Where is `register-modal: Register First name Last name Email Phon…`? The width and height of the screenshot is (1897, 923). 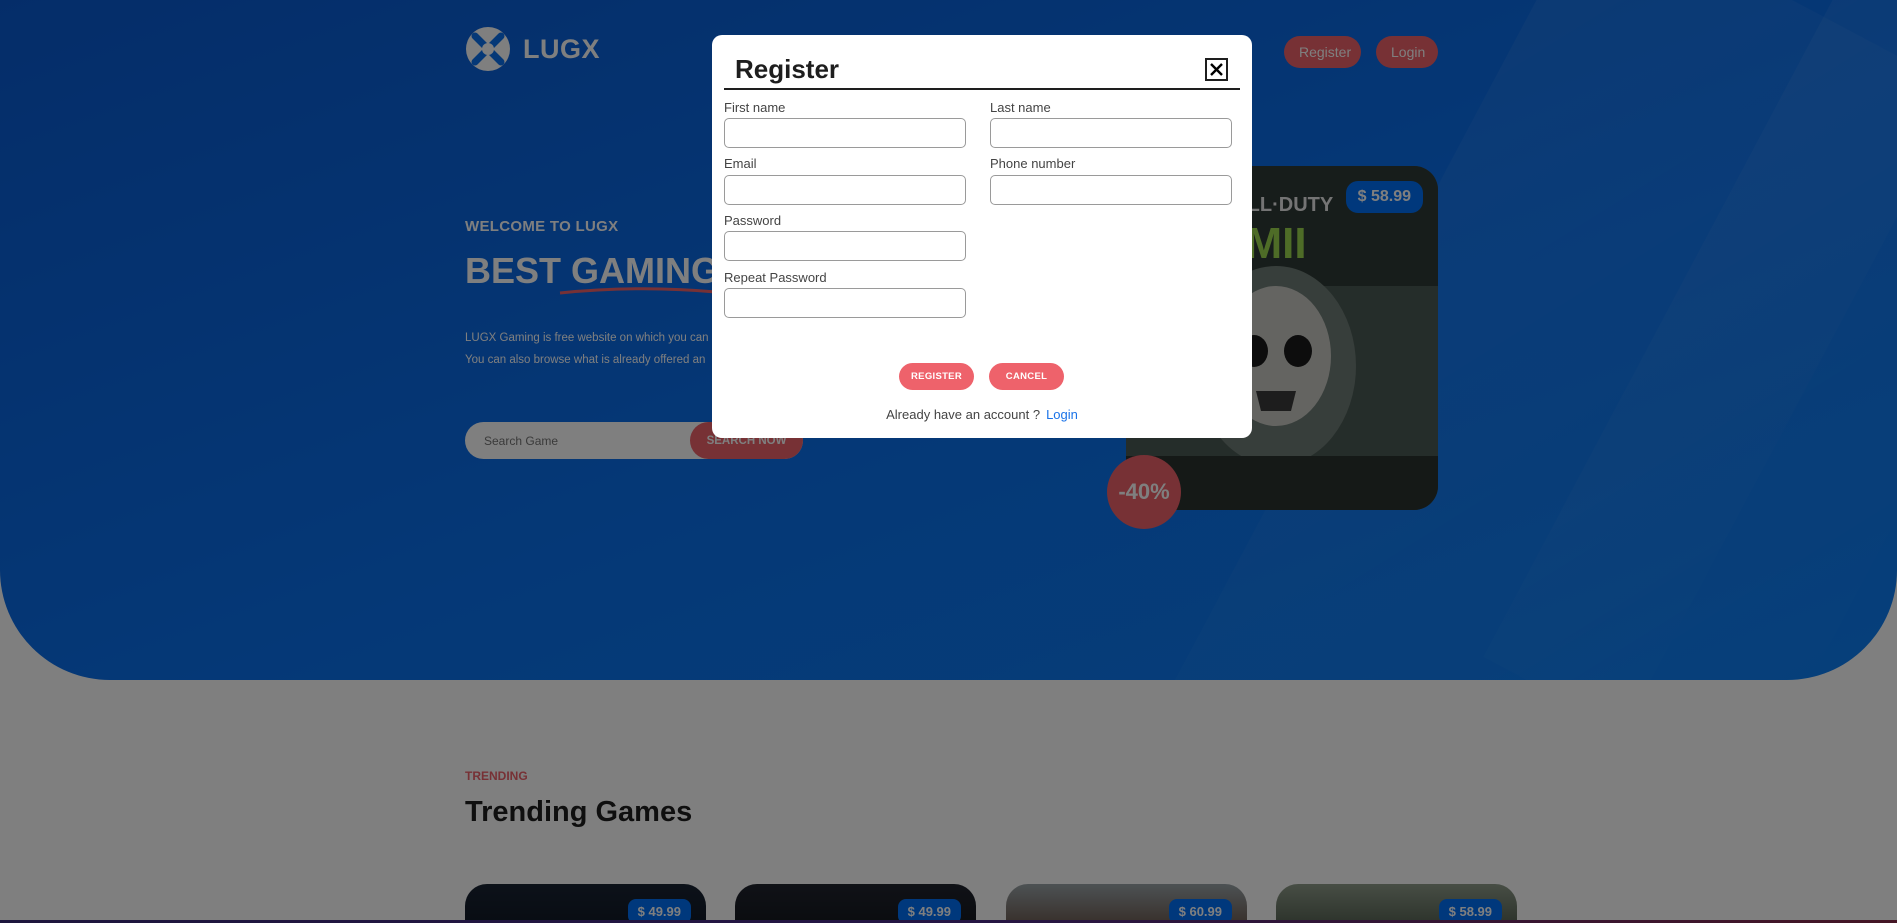
register-modal: Register First name Last name Email Phon… is located at coordinates (982, 236).